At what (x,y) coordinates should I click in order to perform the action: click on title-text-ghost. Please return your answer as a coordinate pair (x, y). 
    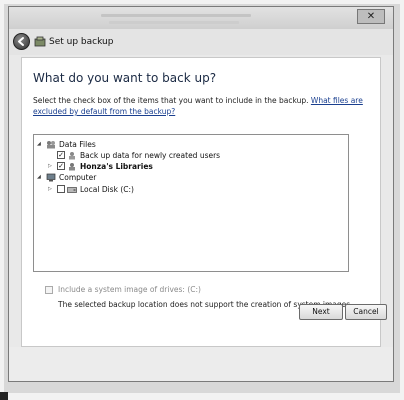
    Looking at the image, I should click on (176, 15).